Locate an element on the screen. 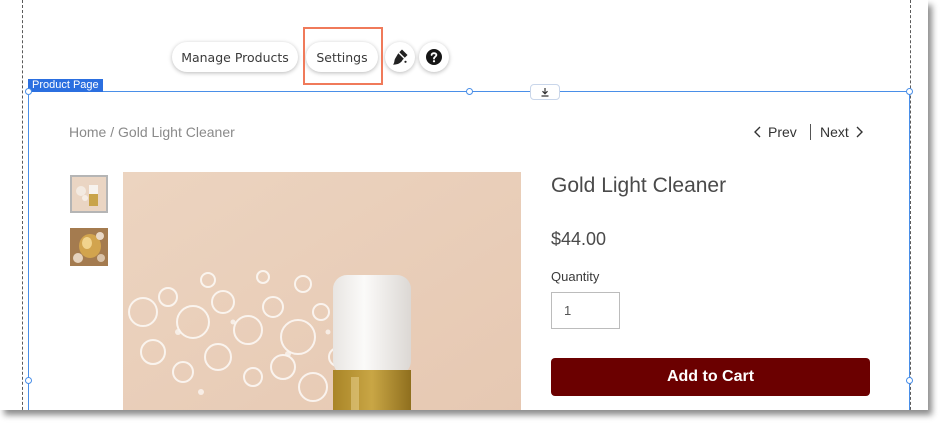 This screenshot has width=942, height=425. right-guide-line is located at coordinates (910, 205).